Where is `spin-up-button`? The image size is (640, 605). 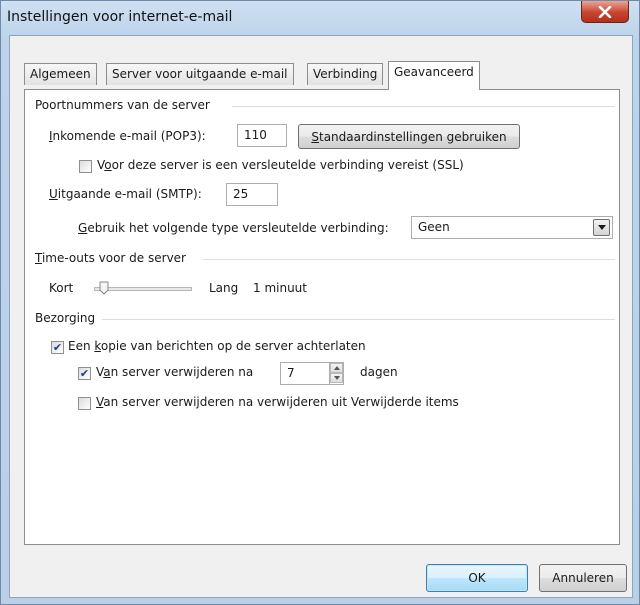 spin-up-button is located at coordinates (336, 368).